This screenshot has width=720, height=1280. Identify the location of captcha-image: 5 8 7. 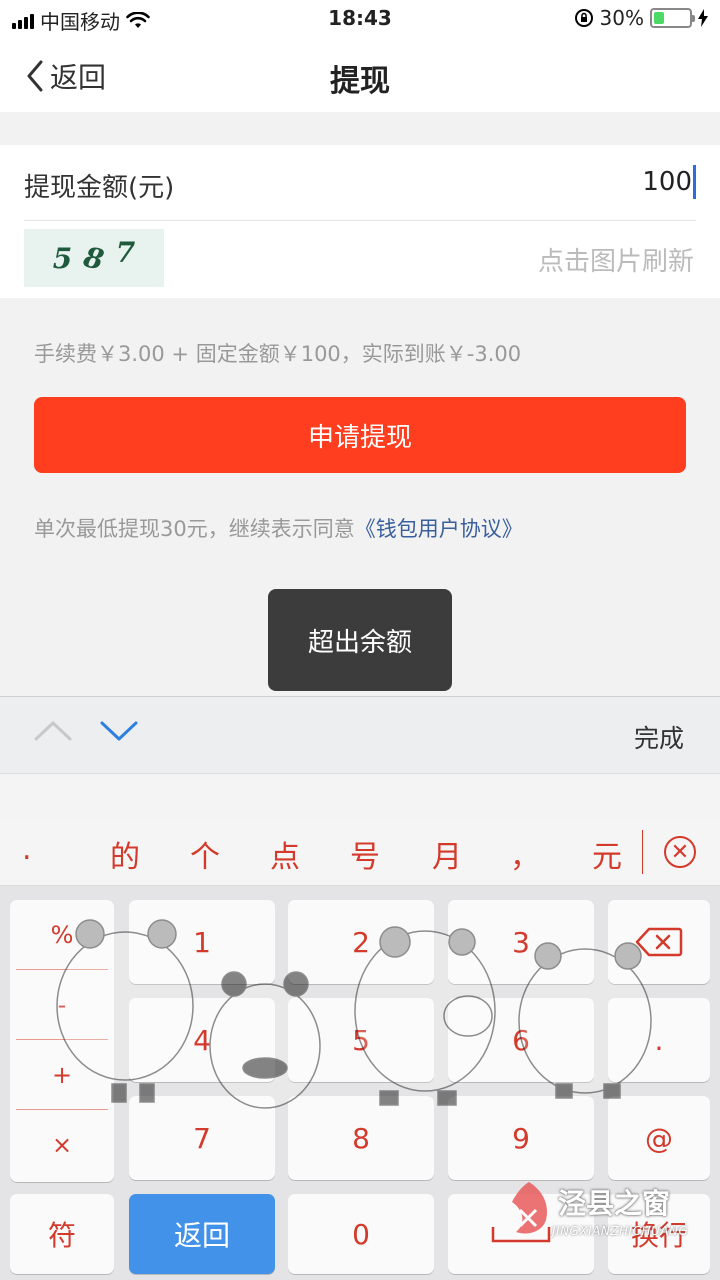
(94, 258).